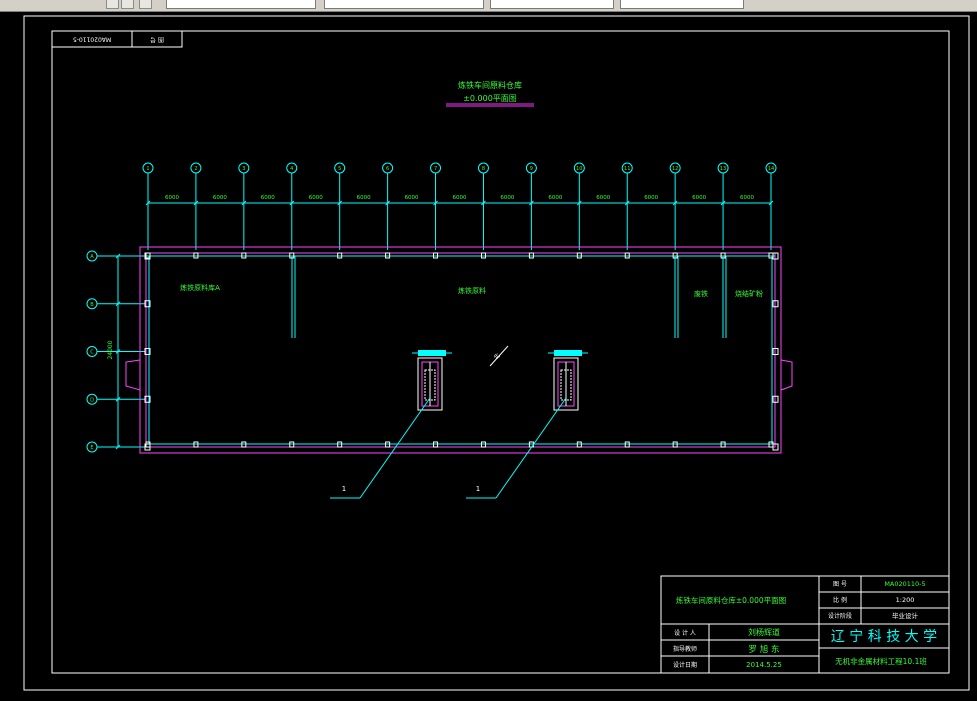  What do you see at coordinates (243, 169) in the screenshot?
I see `column-axis-label: 3` at bounding box center [243, 169].